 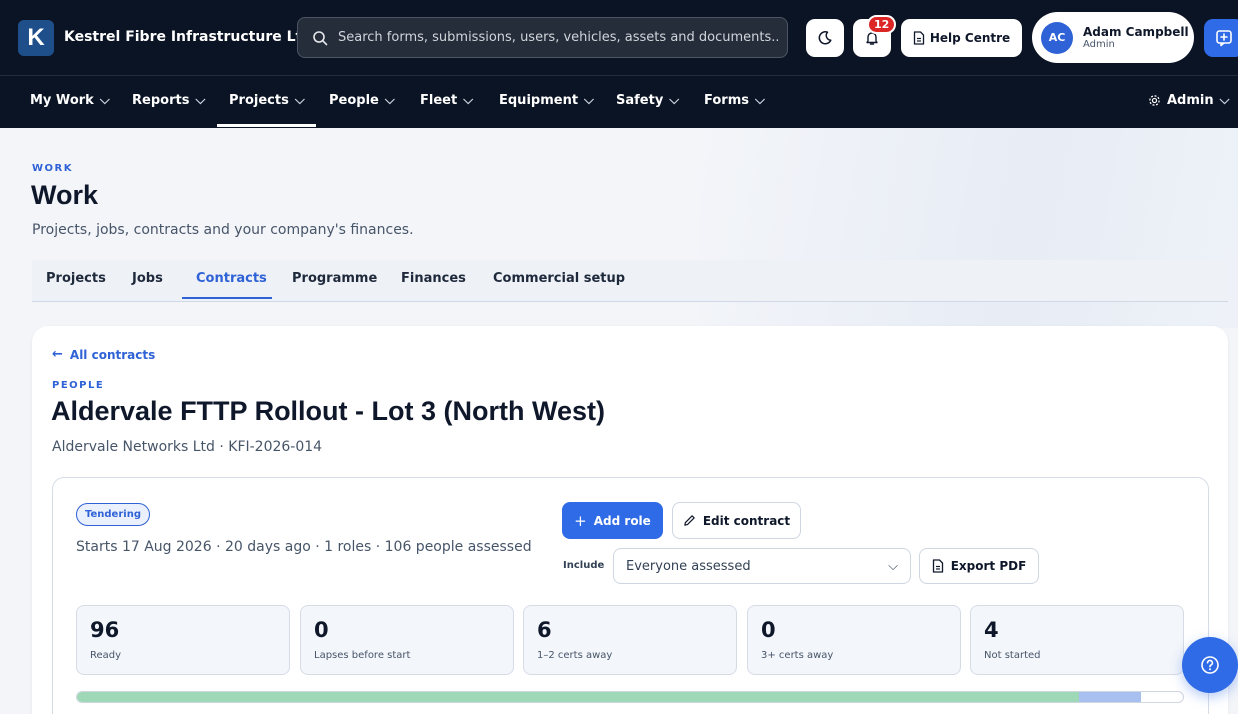 I want to click on compose-button, so click(x=1221, y=38).